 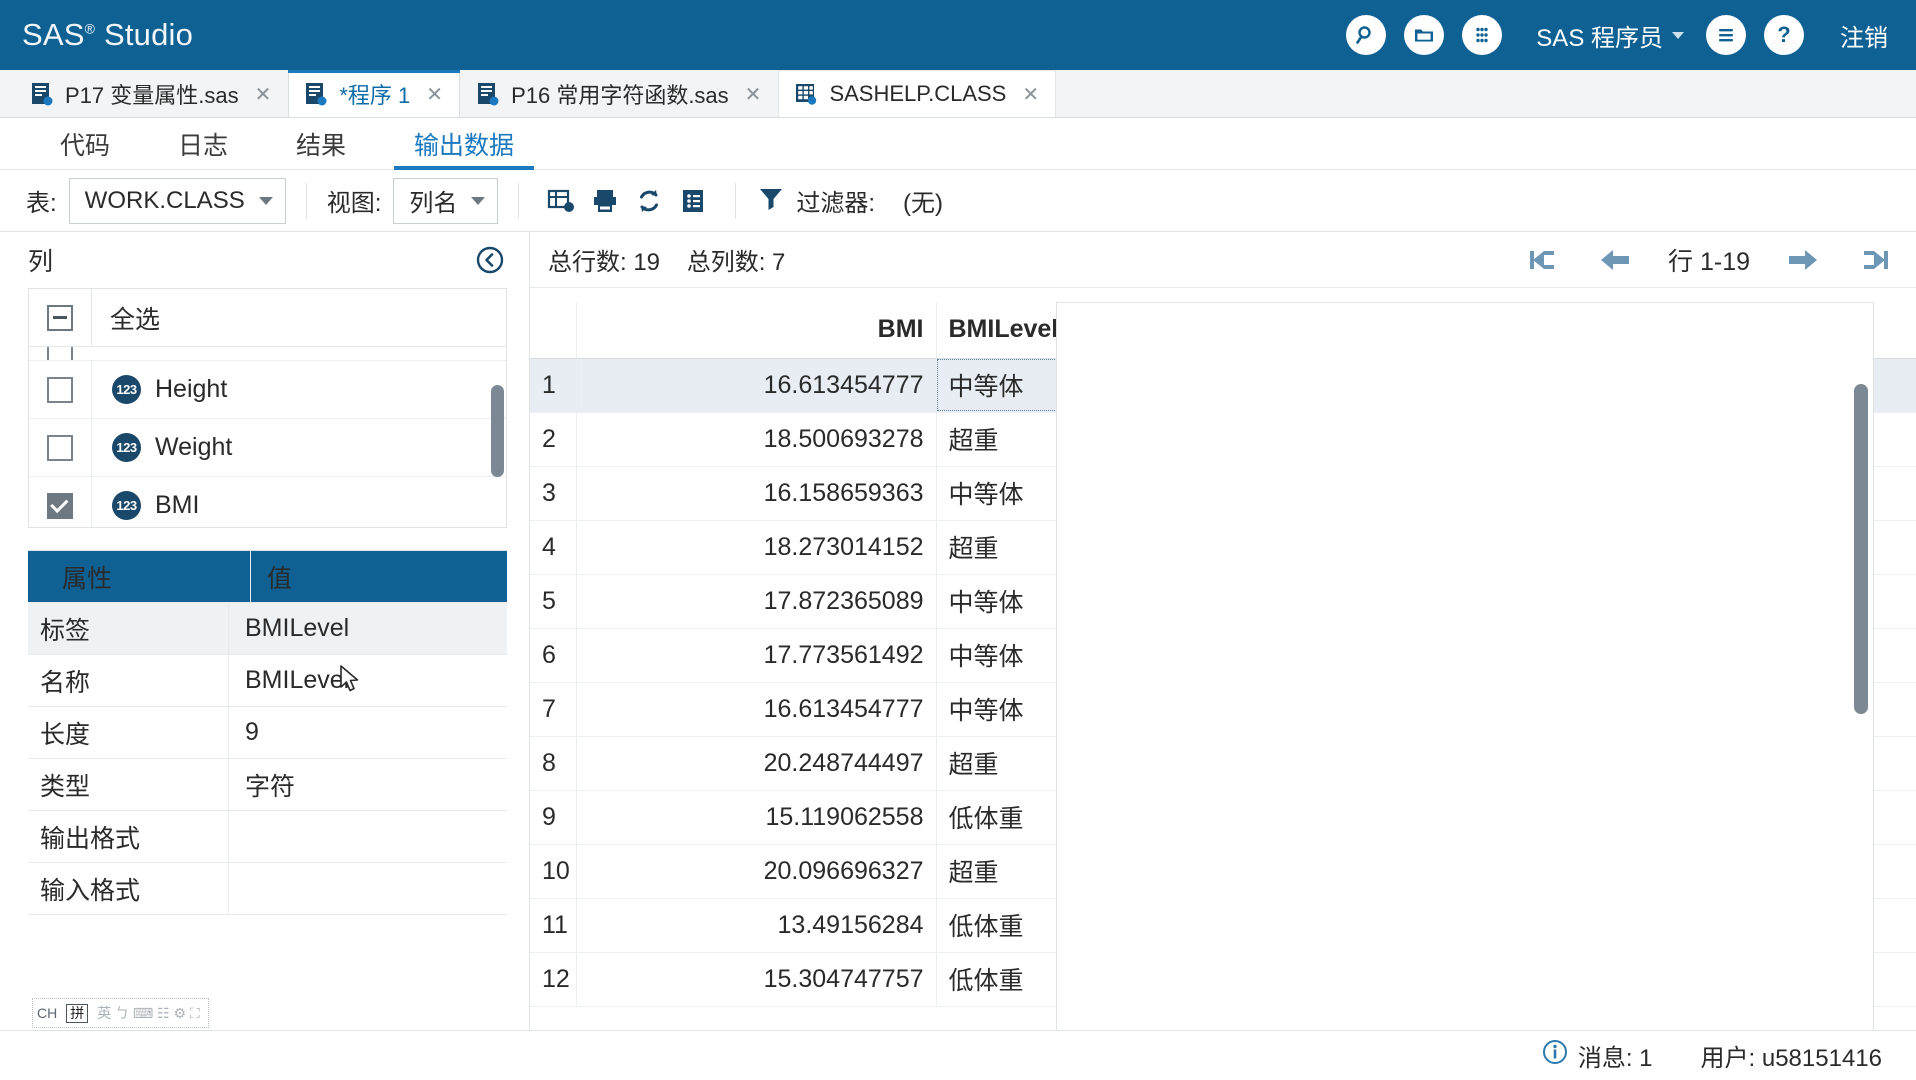 I want to click on property-key: 长度, so click(x=65, y=734).